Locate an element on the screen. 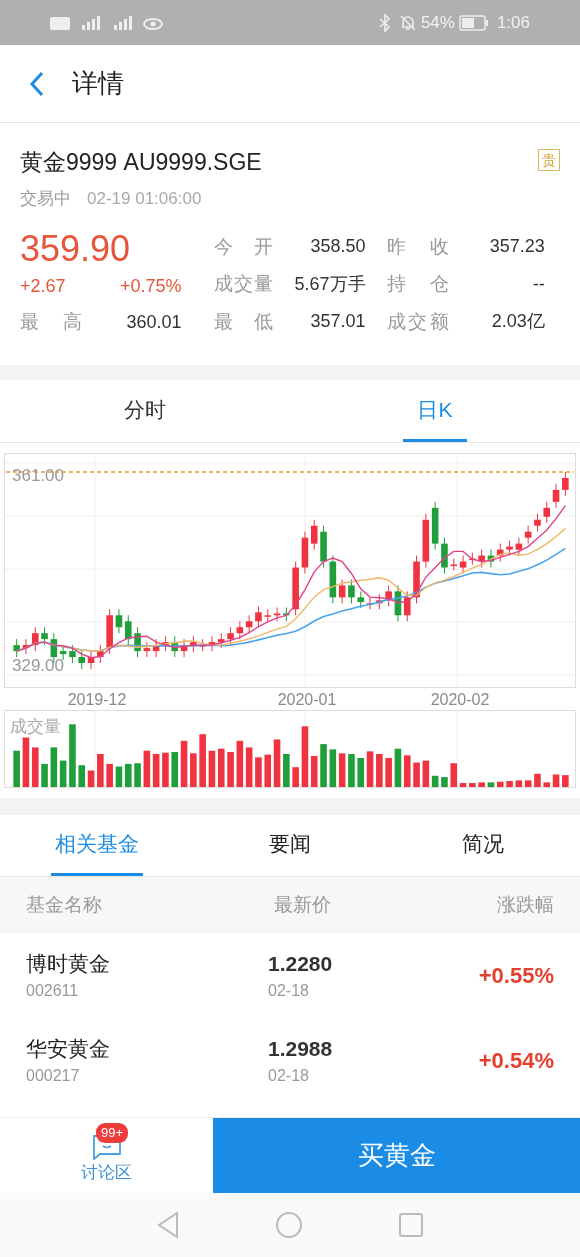 The height and width of the screenshot is (1257, 580). stat-value: 357.01 is located at coordinates (337, 322).